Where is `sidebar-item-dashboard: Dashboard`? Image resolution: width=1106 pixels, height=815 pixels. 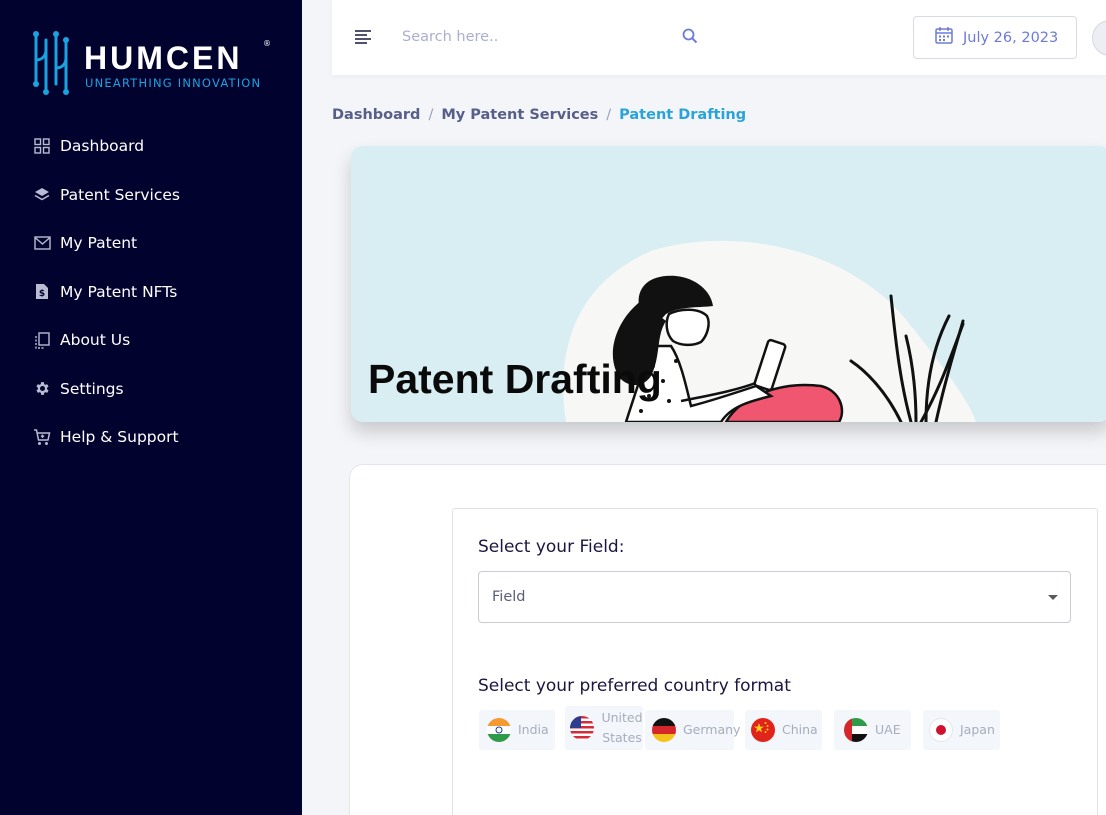 sidebar-item-dashboard: Dashboard is located at coordinates (158, 146).